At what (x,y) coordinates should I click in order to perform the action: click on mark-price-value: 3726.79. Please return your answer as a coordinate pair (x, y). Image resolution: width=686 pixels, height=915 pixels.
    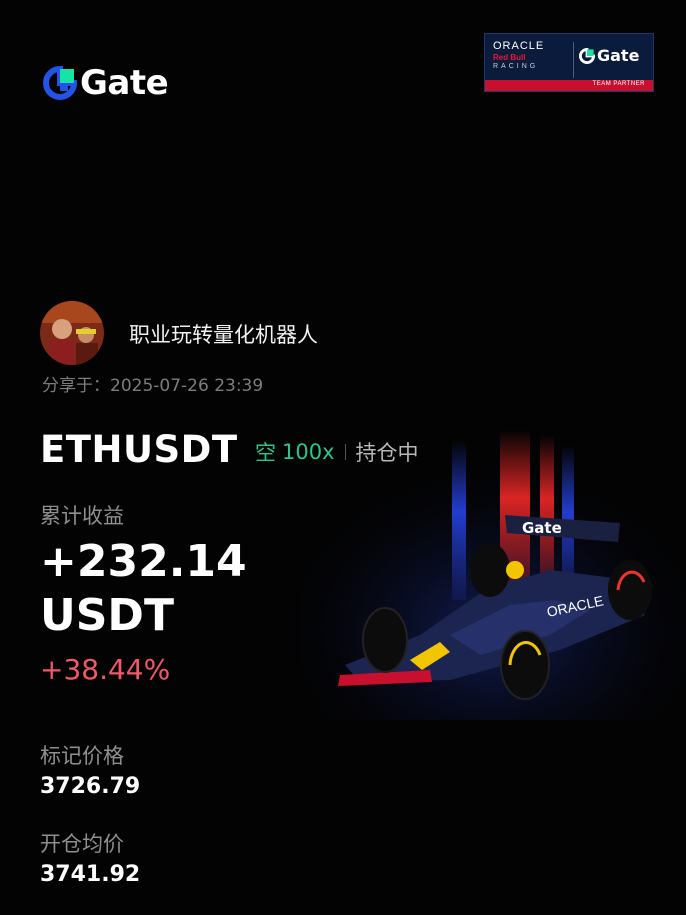
    Looking at the image, I should click on (90, 786).